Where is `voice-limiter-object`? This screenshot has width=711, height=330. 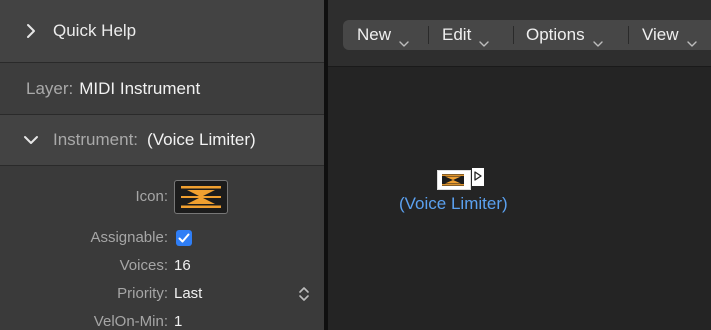 voice-limiter-object is located at coordinates (454, 180).